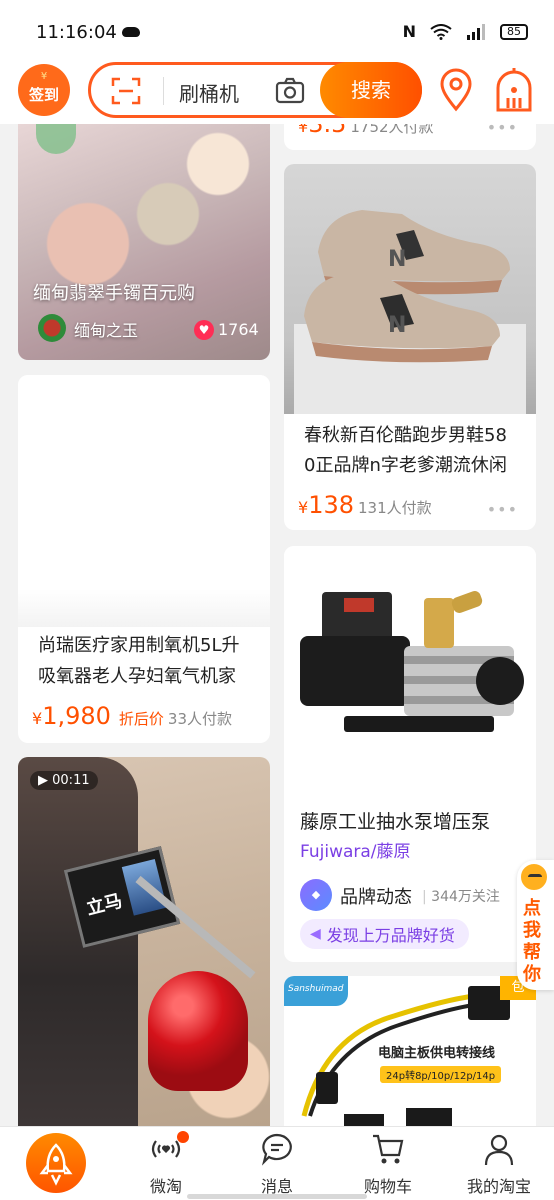  Describe the element at coordinates (200, 719) in the screenshot. I see `oxygen-paid-count: 33人付款` at that location.